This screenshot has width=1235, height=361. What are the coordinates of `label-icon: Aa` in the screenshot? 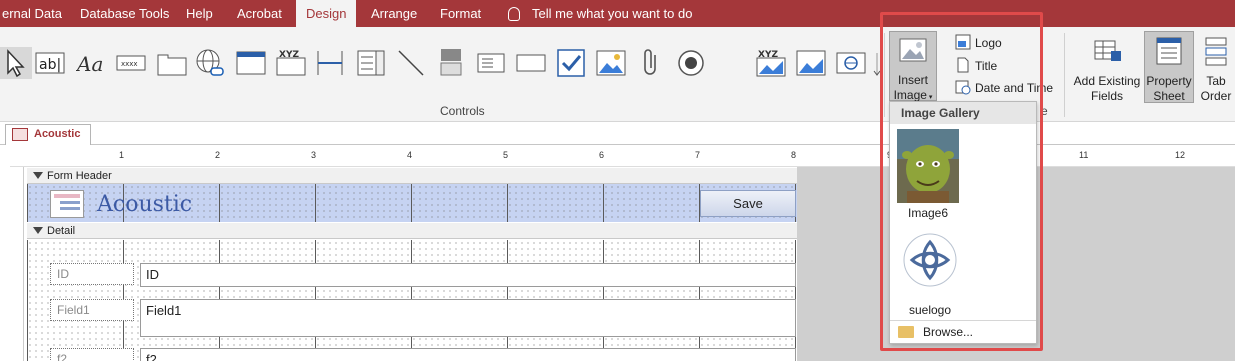 It's located at (91, 63).